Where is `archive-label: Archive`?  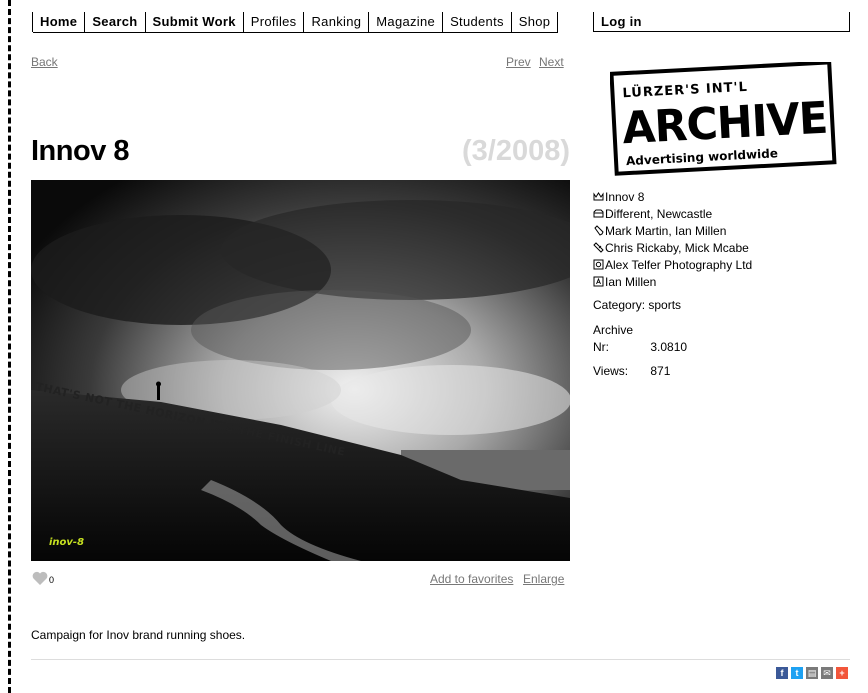 archive-label: Archive is located at coordinates (613, 330).